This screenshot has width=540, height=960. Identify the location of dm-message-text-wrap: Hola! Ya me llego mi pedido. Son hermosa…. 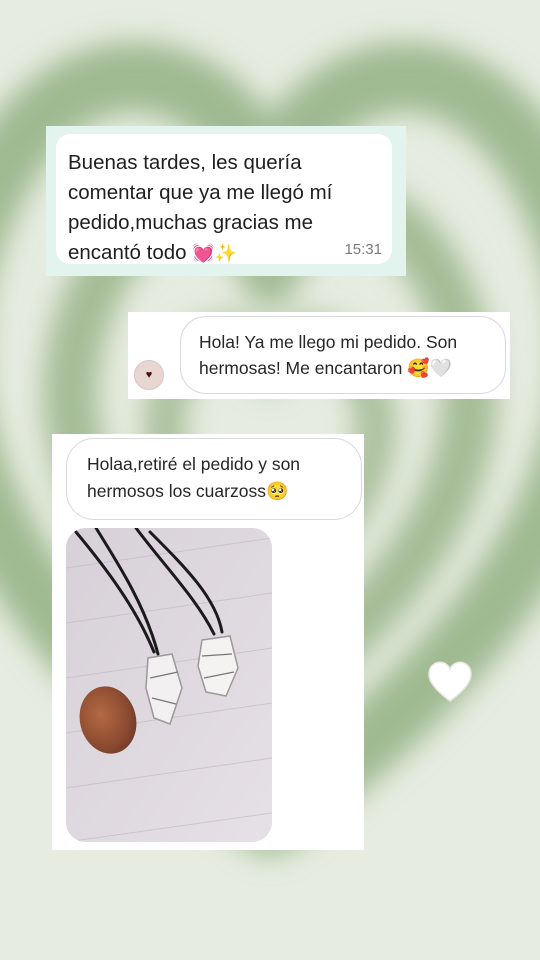
(347, 355).